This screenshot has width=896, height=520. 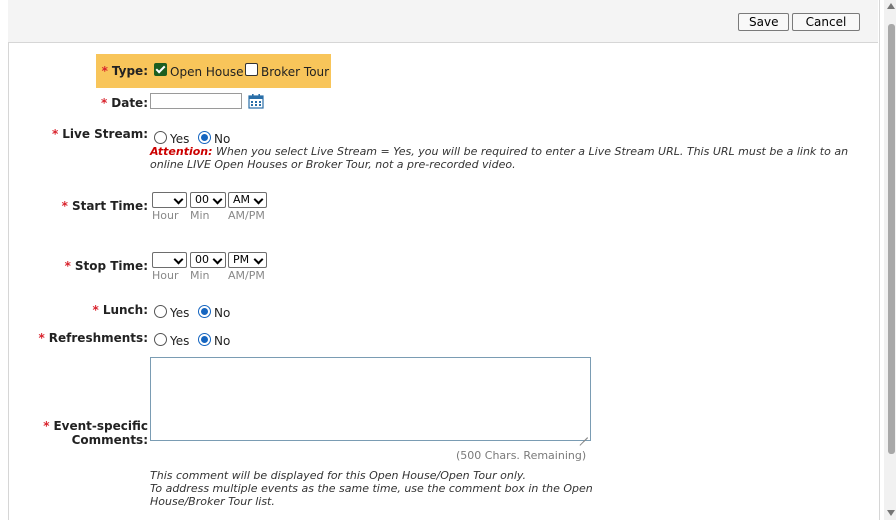 I want to click on start-time-label: * Start Time:, so click(x=104, y=206).